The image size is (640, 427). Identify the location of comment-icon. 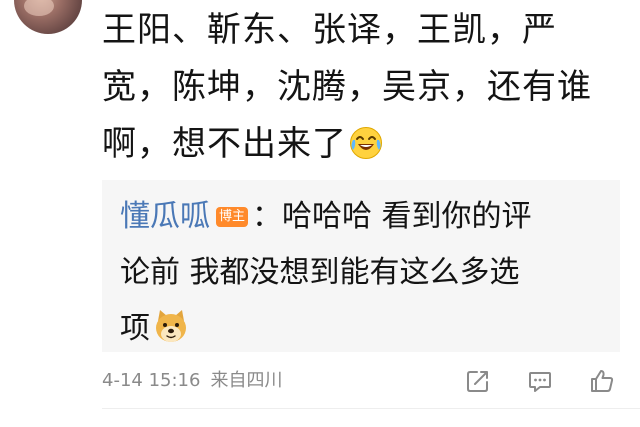
(540, 382).